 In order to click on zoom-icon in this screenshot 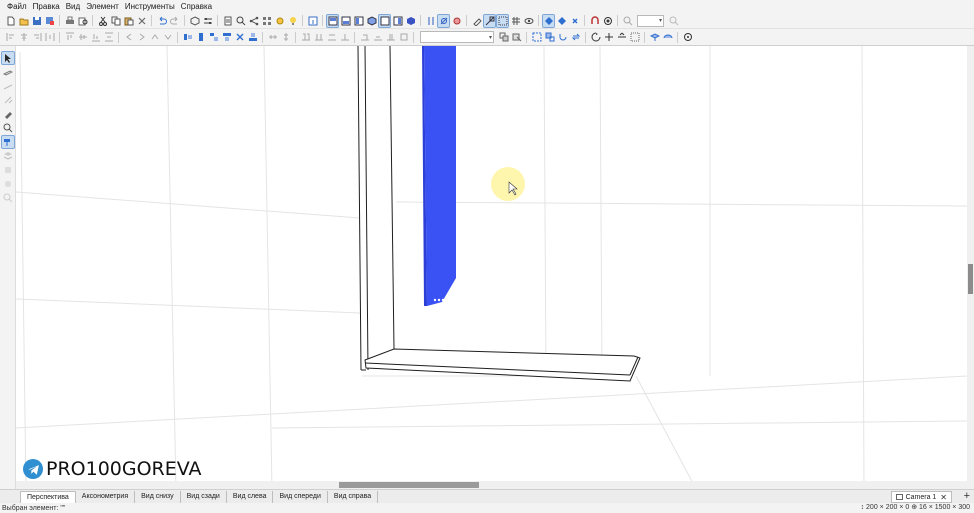, I will do `click(627, 21)`.